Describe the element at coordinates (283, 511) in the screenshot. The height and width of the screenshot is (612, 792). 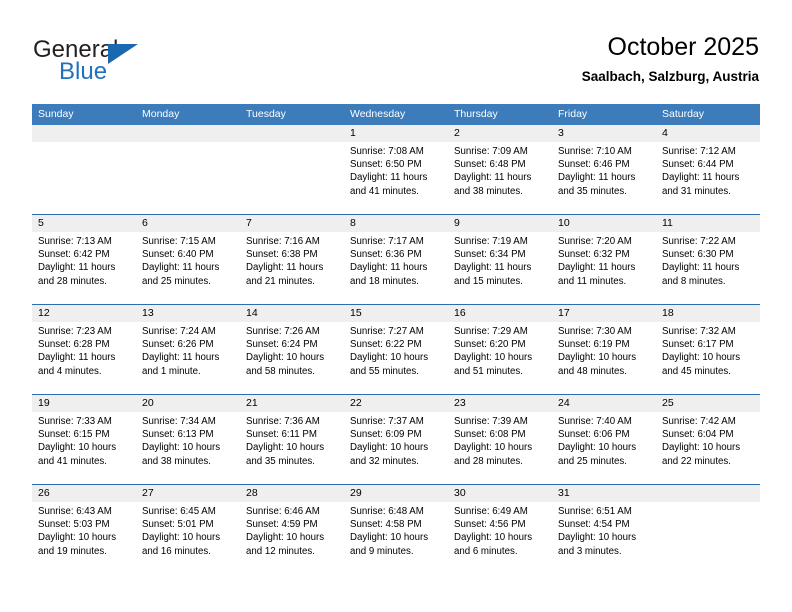
I see `day-sunrise-text: Sunrise: 6:46 AM` at that location.